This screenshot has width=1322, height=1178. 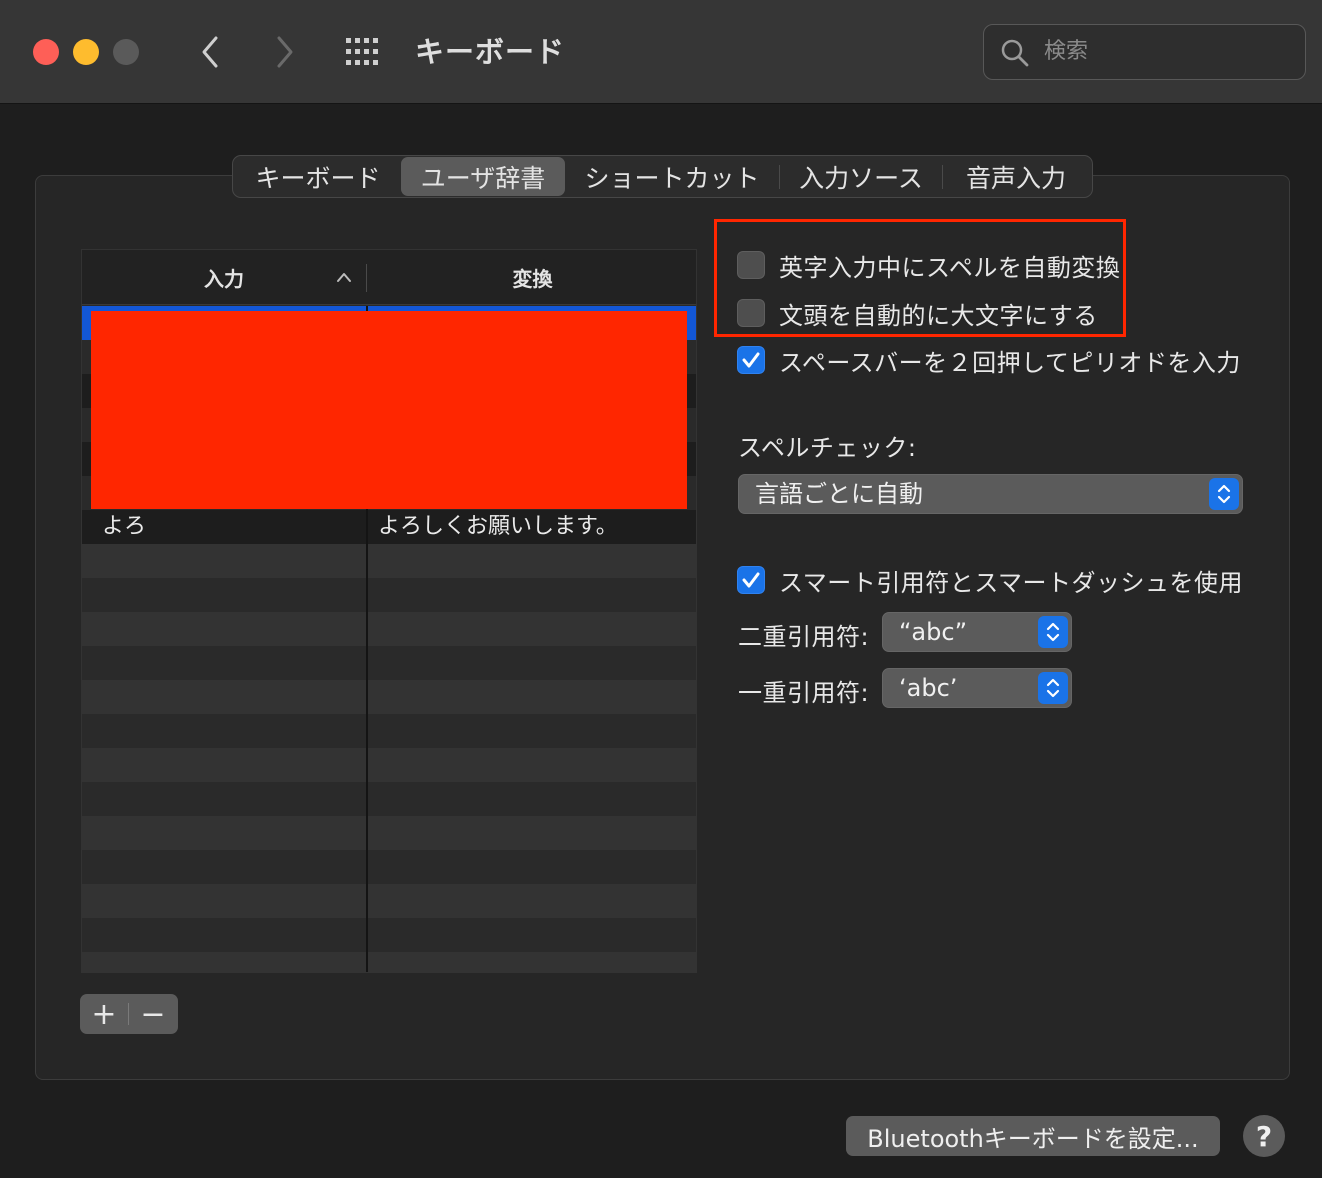 I want to click on tab-dictation: 音声入力, so click(x=1016, y=176).